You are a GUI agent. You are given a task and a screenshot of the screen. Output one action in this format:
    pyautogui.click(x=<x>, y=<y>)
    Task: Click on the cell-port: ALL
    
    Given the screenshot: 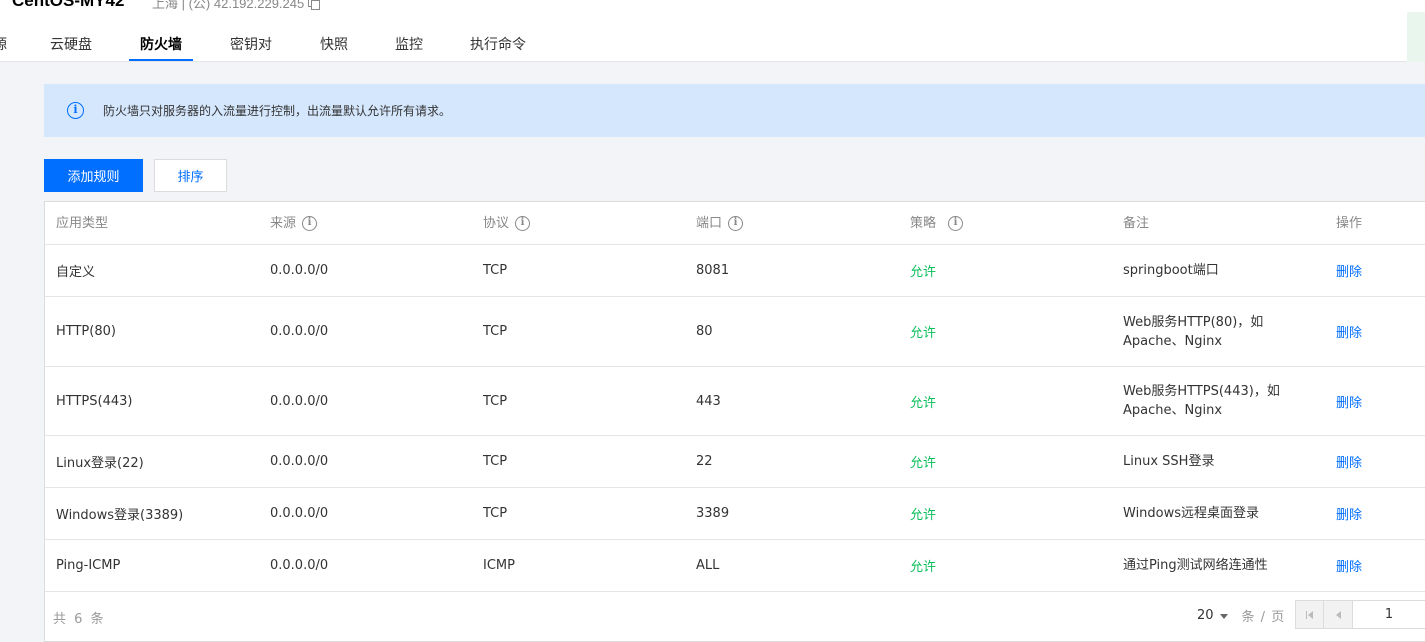 What is the action you would take?
    pyautogui.click(x=708, y=565)
    